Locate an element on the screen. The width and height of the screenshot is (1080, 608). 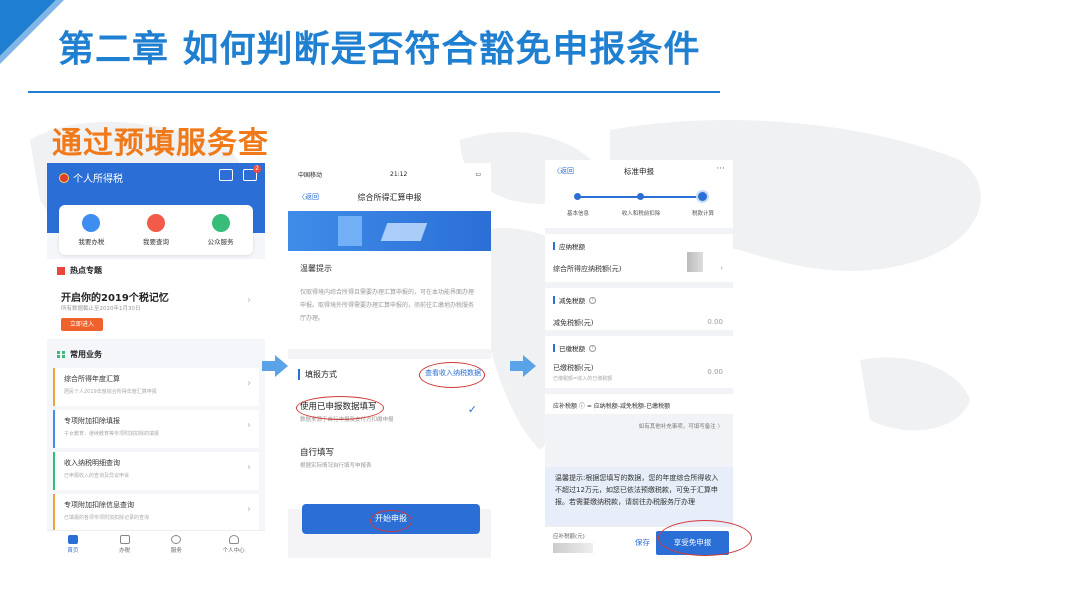
tax-reduction-card: 减免税额? 减免税额(元) 0.00 is located at coordinates (639, 309).